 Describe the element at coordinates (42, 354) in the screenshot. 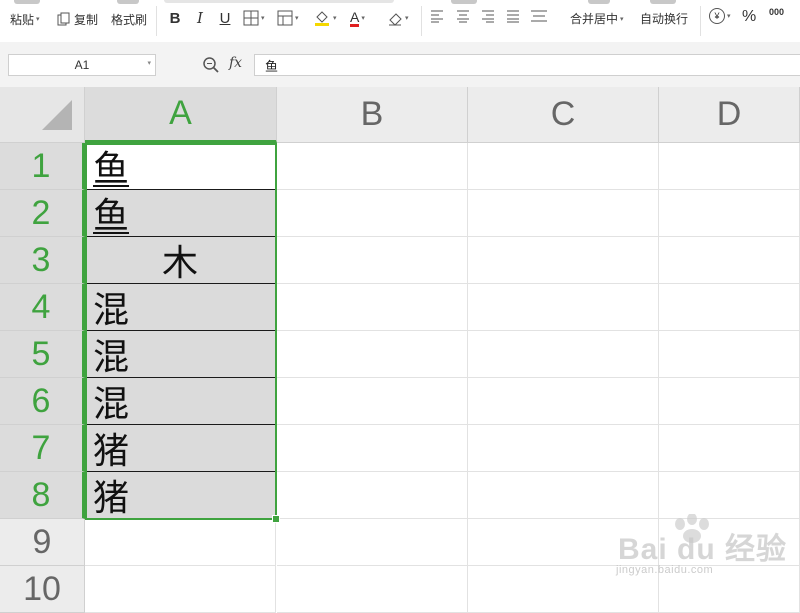

I see `row-header-5: 5` at that location.